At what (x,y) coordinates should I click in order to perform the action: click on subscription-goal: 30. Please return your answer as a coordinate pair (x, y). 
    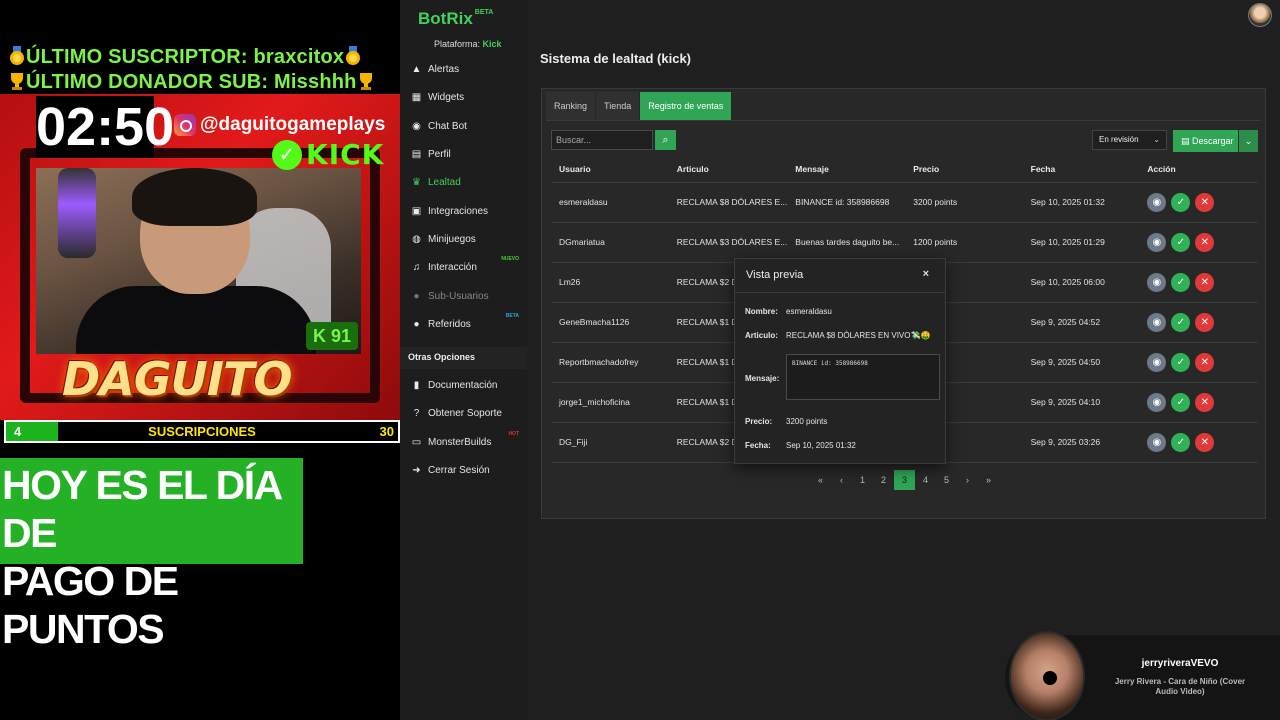
    Looking at the image, I should click on (386, 431).